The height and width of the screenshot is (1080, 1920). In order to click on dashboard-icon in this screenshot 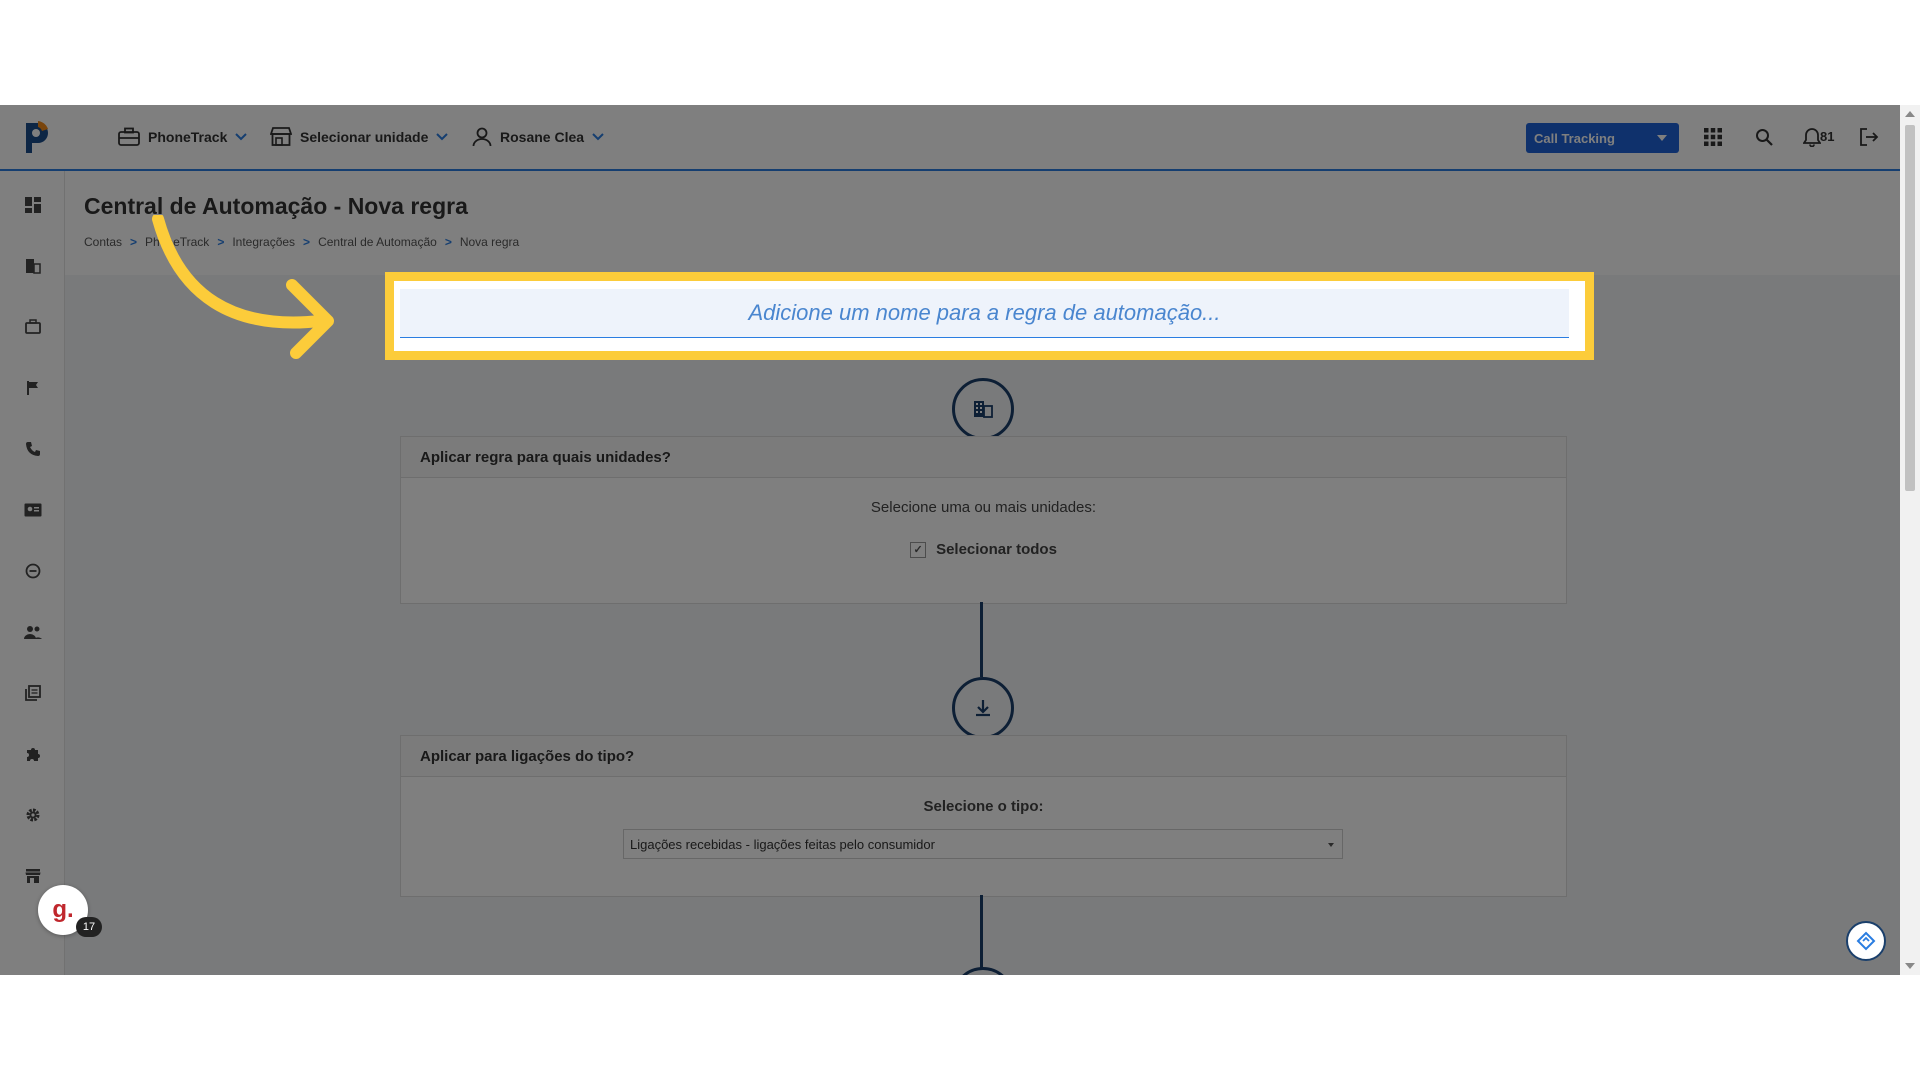, I will do `click(33, 205)`.